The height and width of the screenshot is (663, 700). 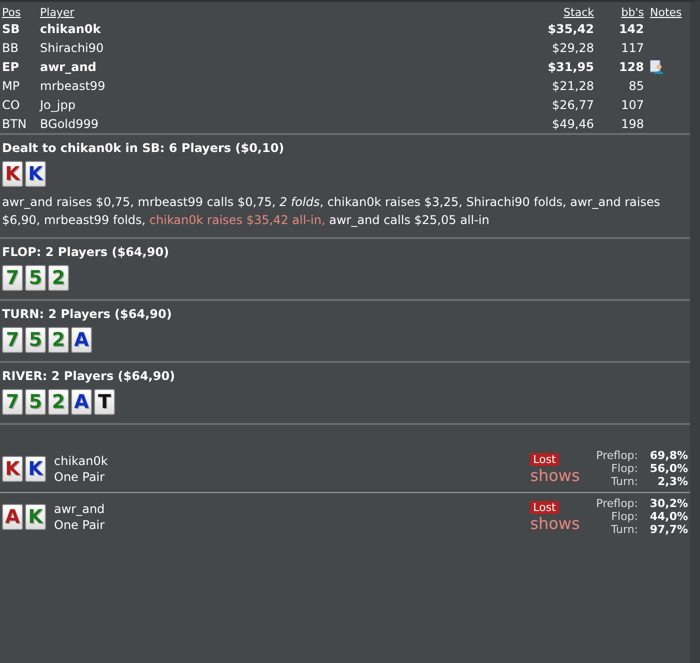 What do you see at coordinates (632, 48) in the screenshot?
I see `table-cell-text: 117` at bounding box center [632, 48].